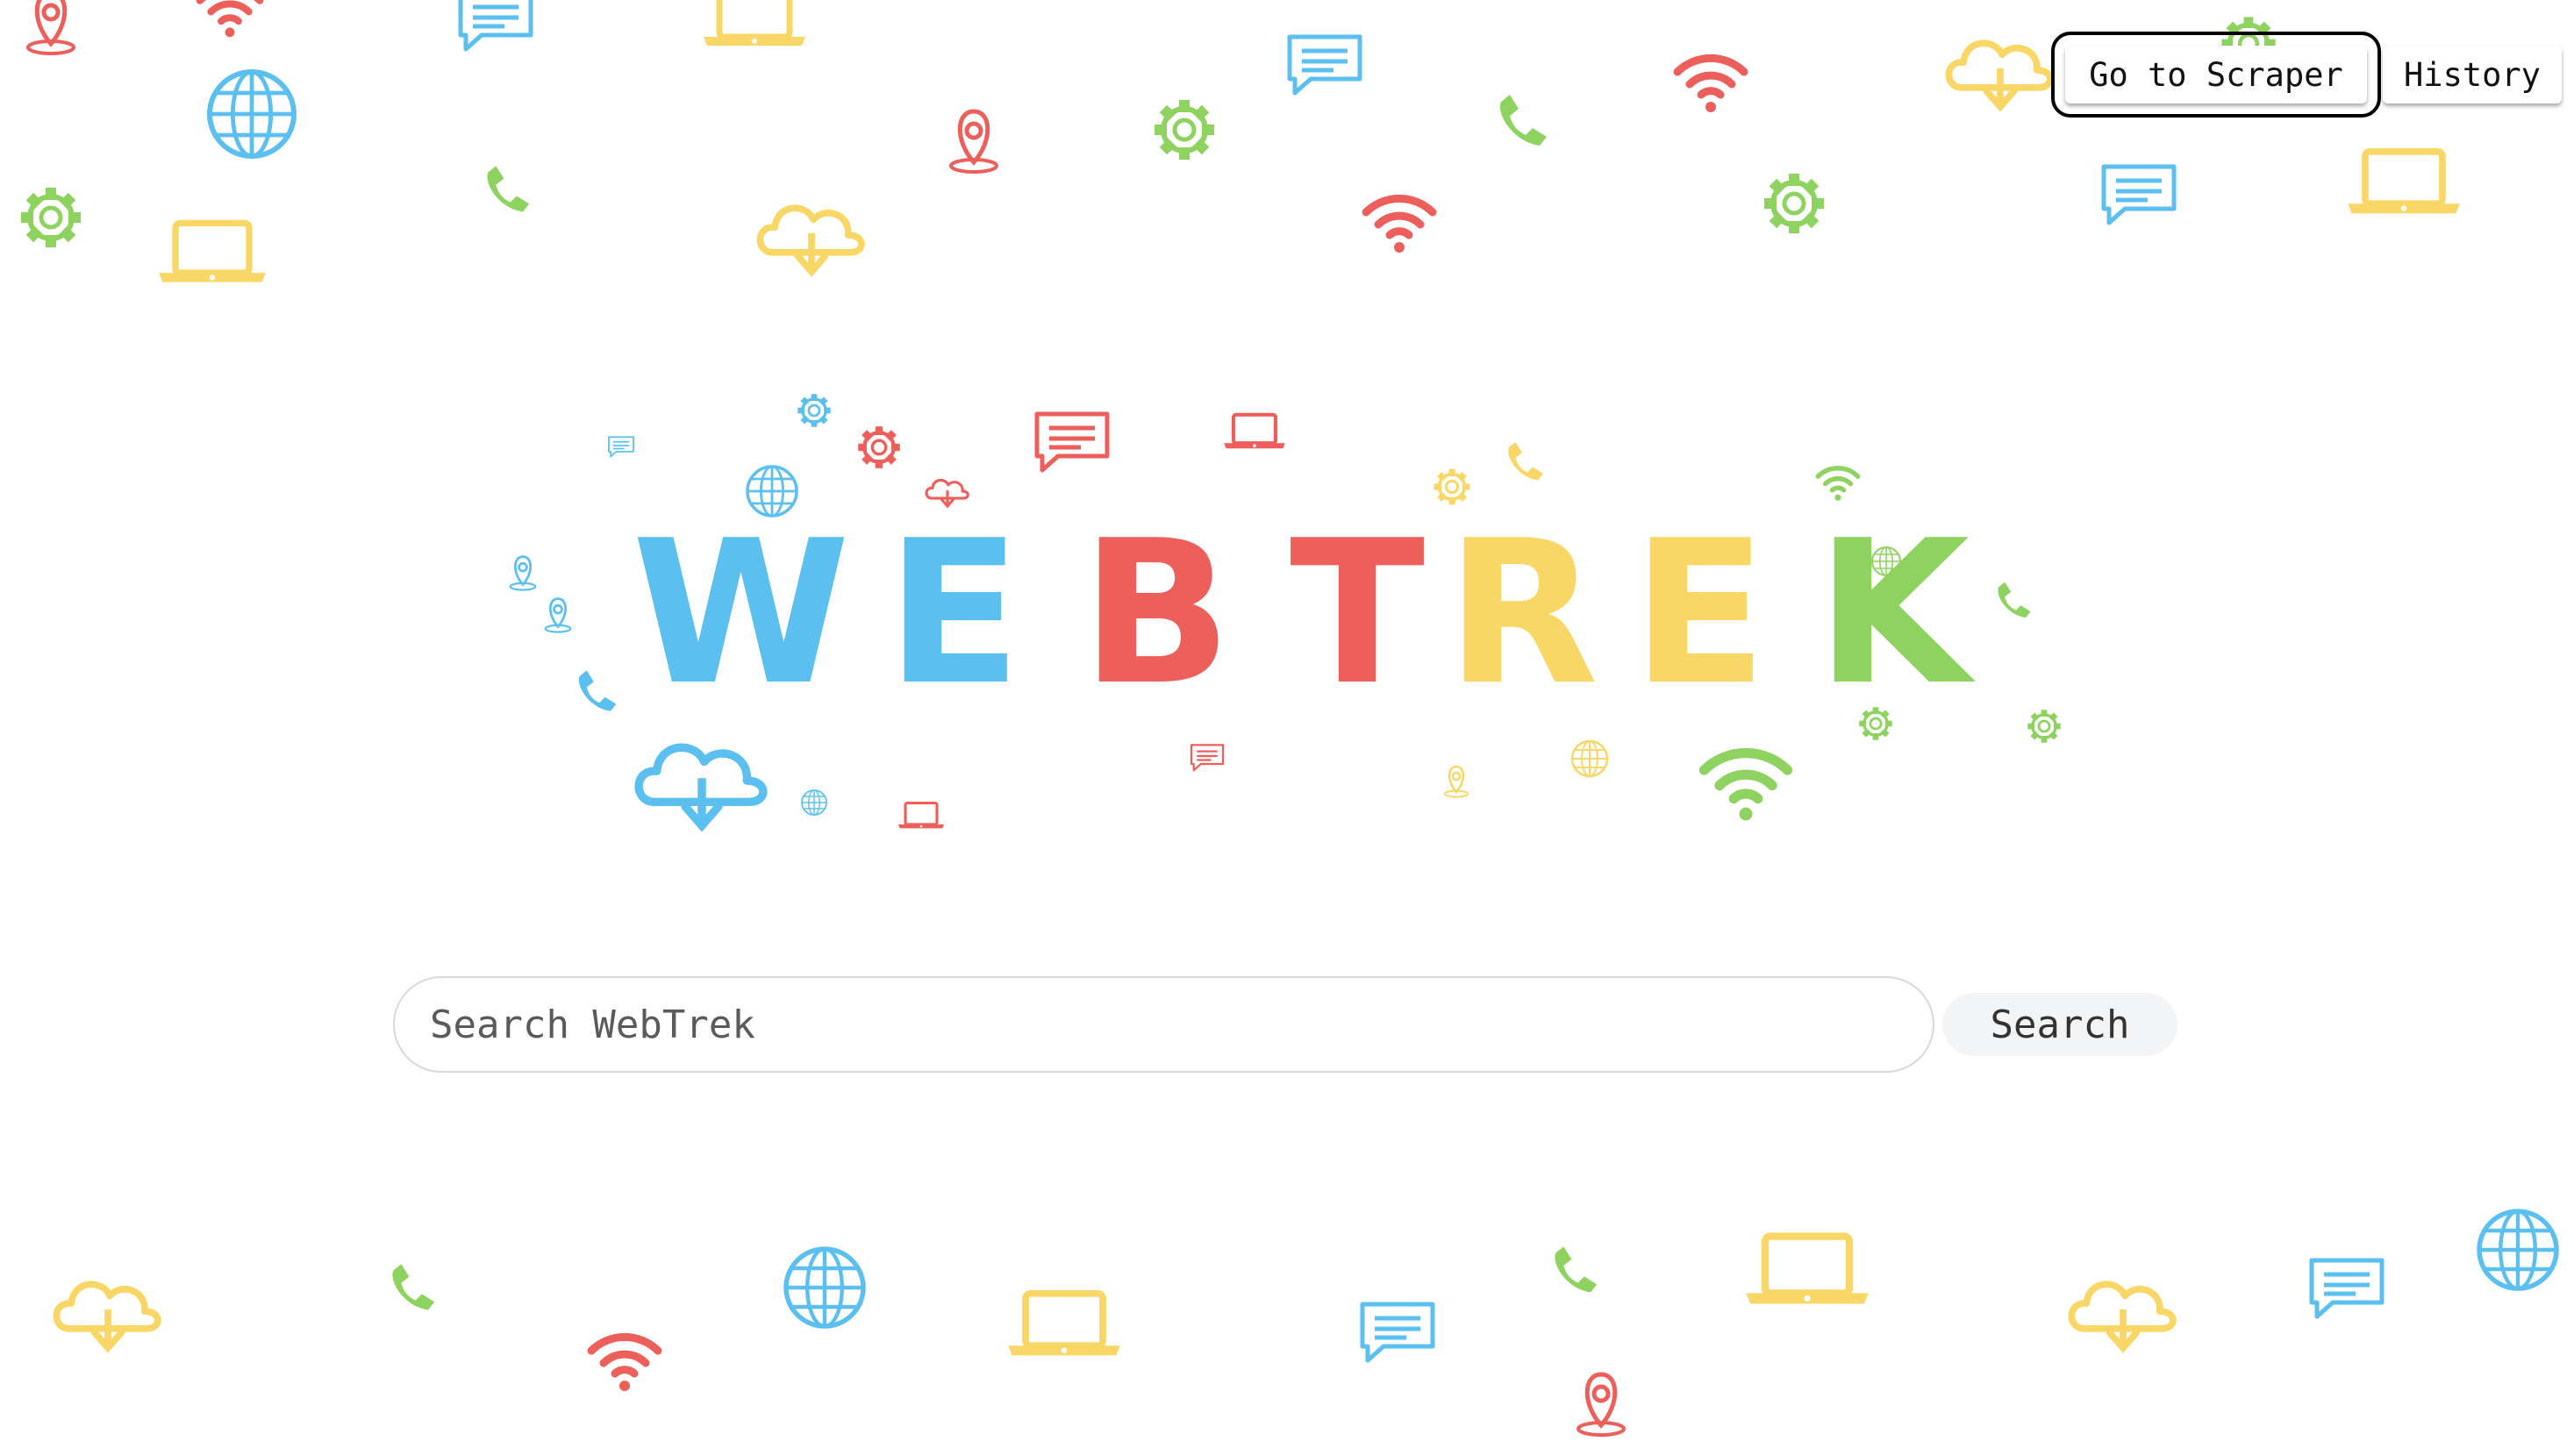  Describe the element at coordinates (2059, 1024) in the screenshot. I see `search-button: Search` at that location.